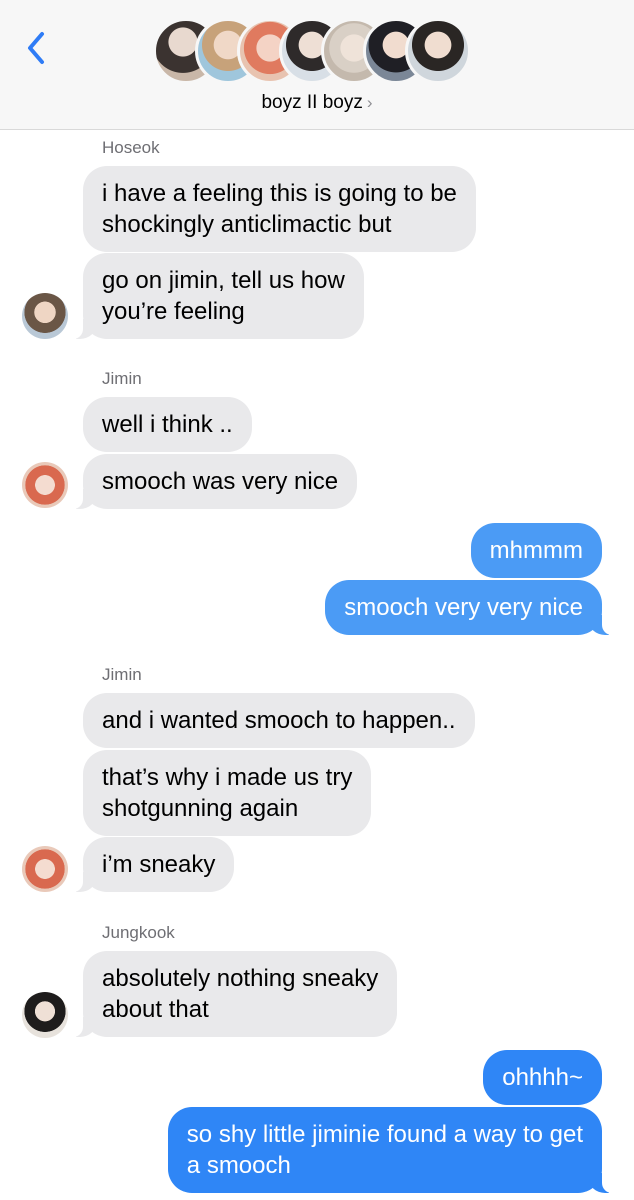  I want to click on chevron-right-icon: ›, so click(369, 102).